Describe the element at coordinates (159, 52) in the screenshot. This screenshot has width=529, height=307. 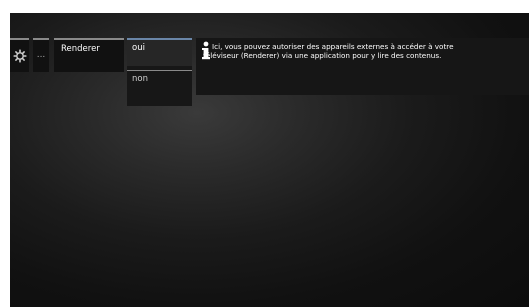
I see `option-oui: oui` at that location.